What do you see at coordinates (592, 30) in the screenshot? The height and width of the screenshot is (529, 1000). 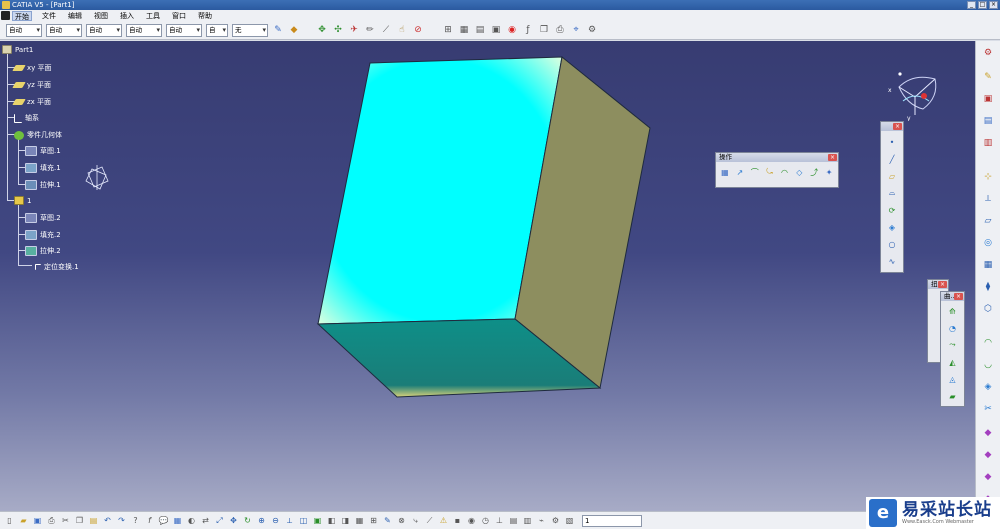 I see `settings-icon: ⚙` at bounding box center [592, 30].